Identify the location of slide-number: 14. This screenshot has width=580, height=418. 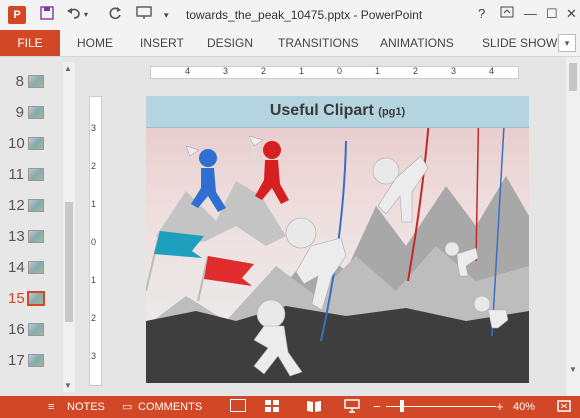
(16, 267).